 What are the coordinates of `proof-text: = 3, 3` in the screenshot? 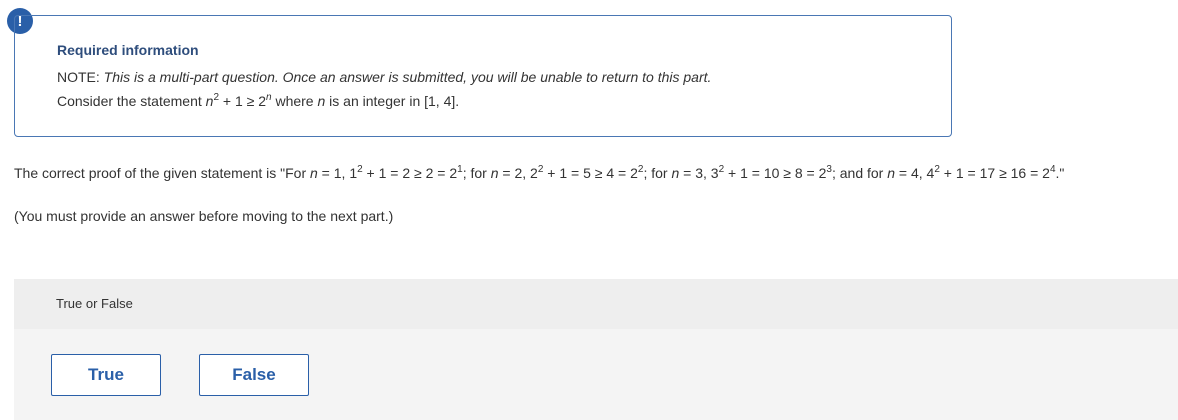 It's located at (699, 173).